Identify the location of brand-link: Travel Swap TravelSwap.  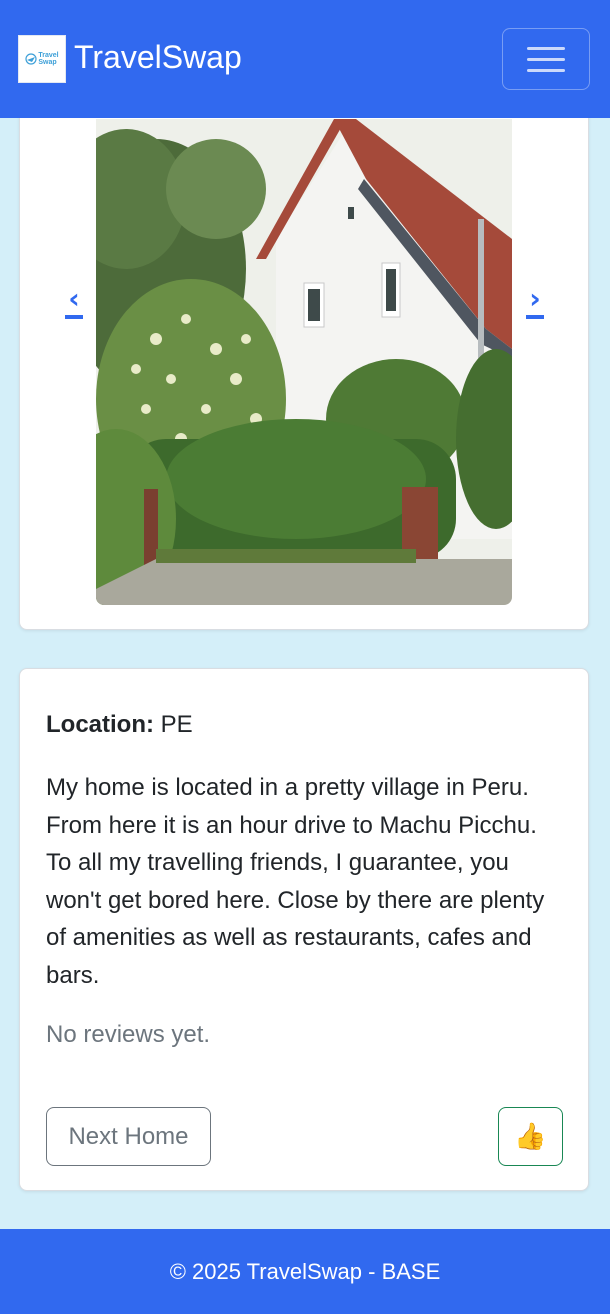
(130, 59).